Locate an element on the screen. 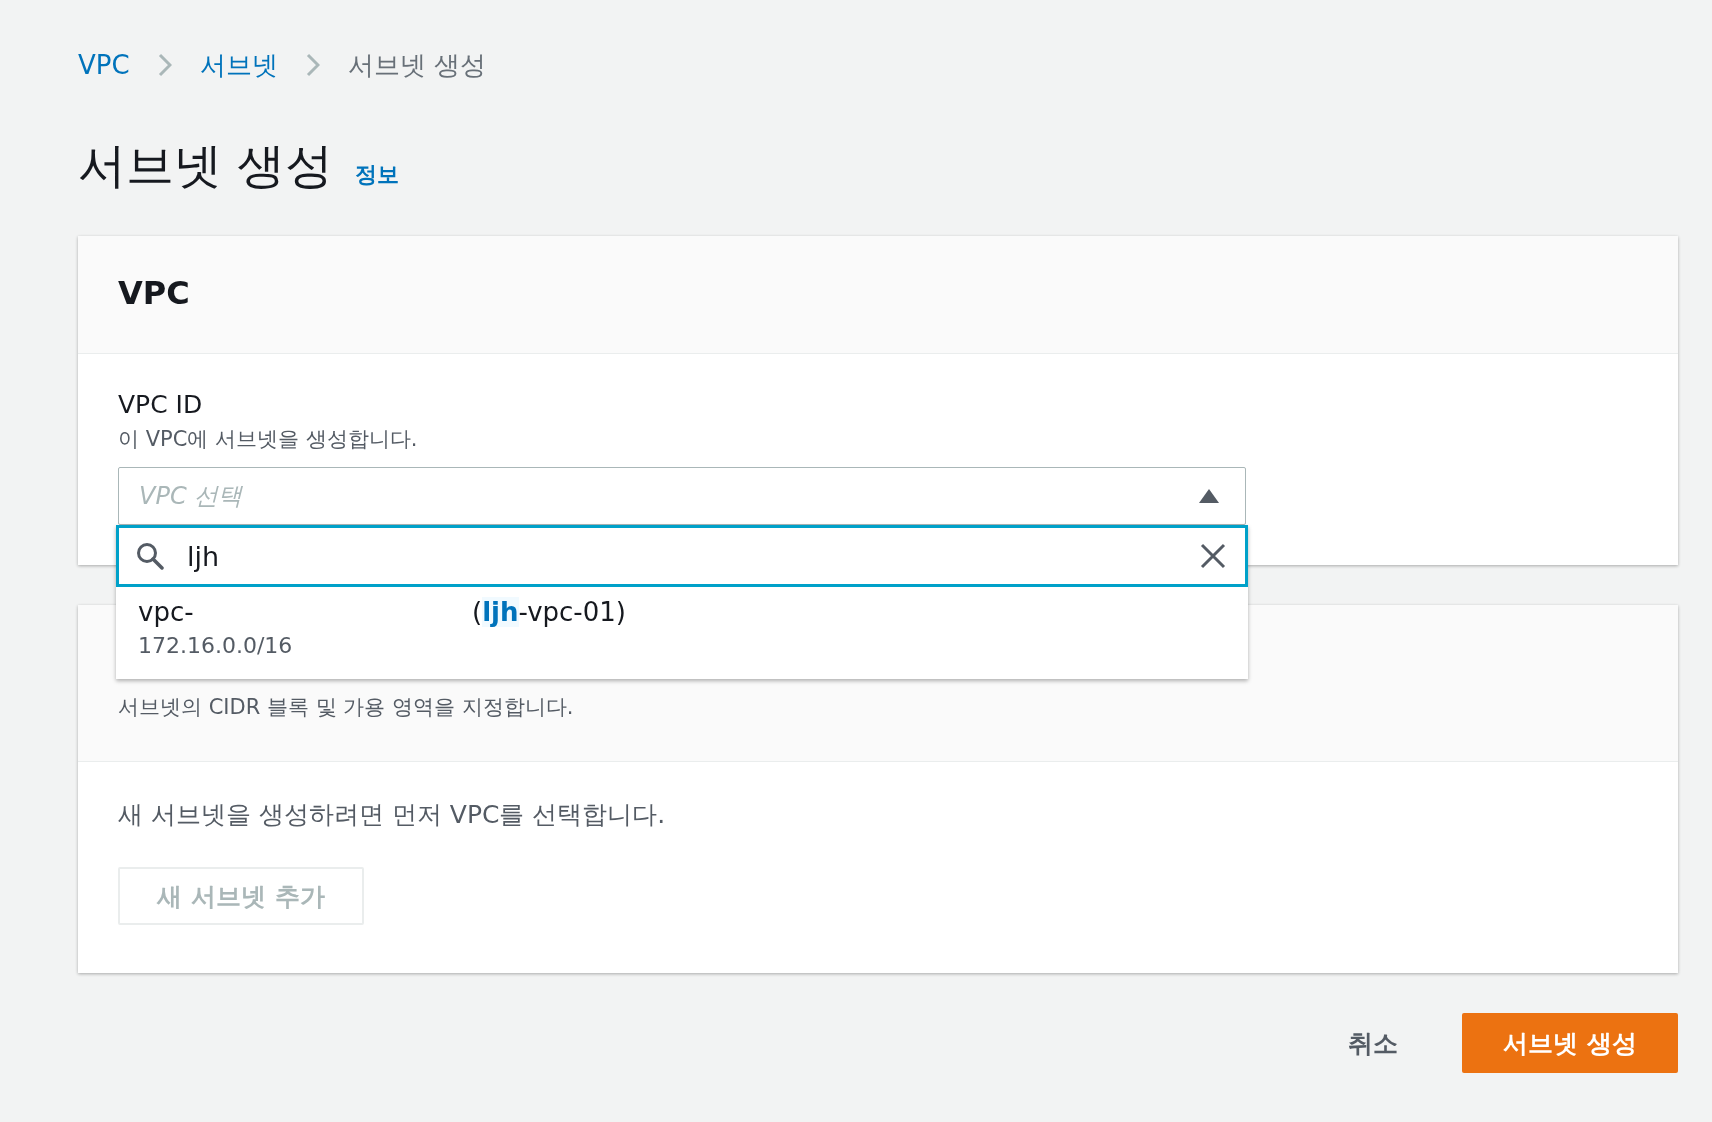 This screenshot has width=1712, height=1122. search-icon is located at coordinates (150, 556).